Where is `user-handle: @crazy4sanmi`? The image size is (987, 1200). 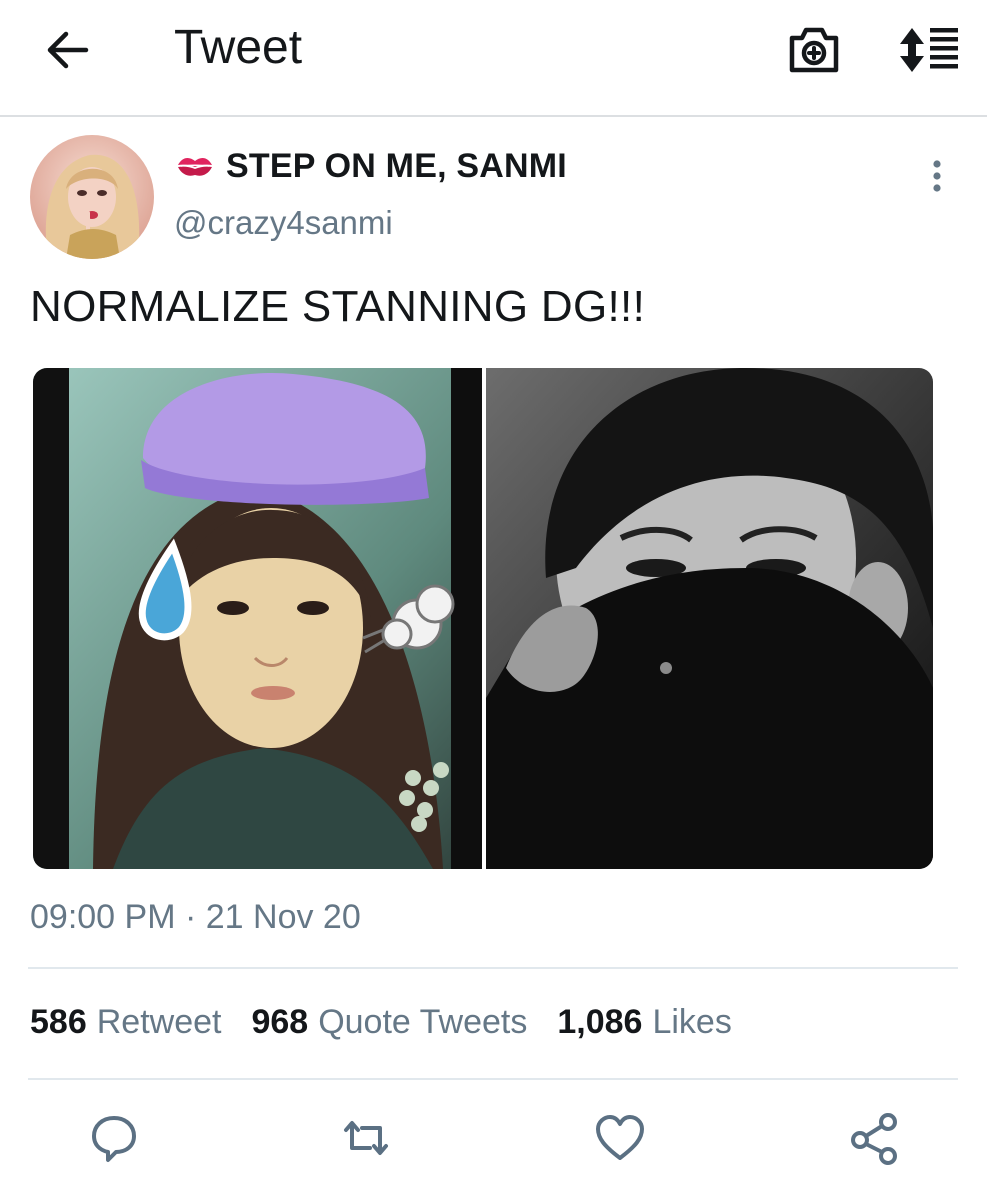
user-handle: @crazy4sanmi is located at coordinates (283, 223).